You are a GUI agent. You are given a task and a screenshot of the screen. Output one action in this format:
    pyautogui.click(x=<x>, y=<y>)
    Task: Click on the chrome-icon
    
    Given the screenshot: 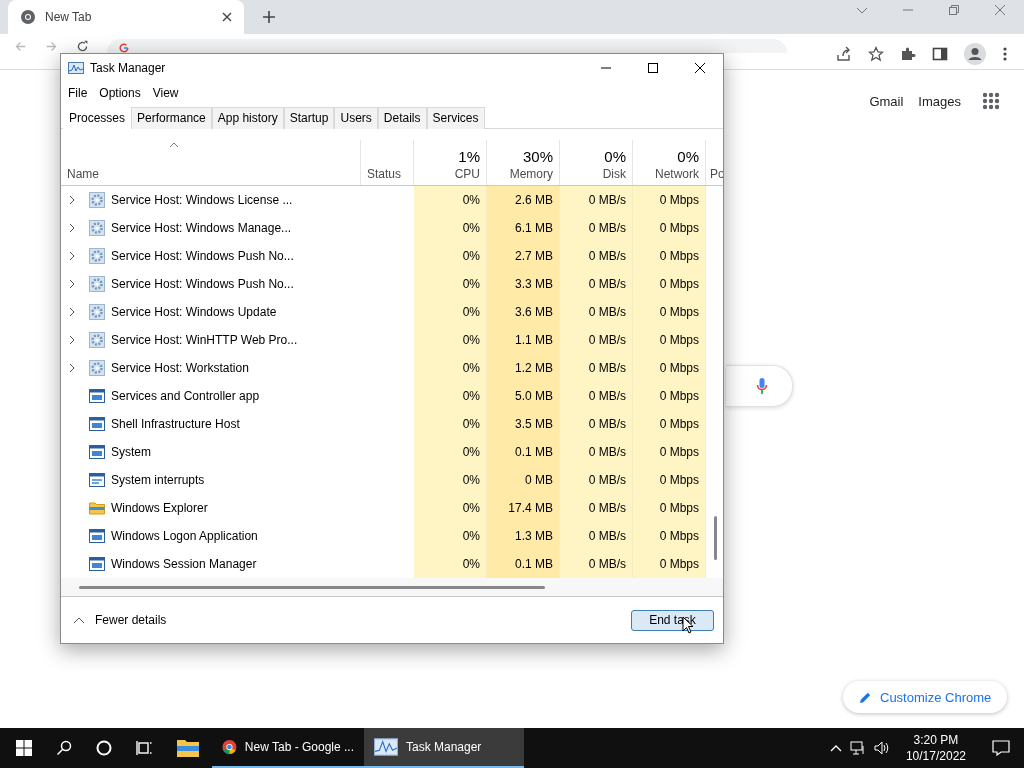 What is the action you would take?
    pyautogui.click(x=28, y=17)
    